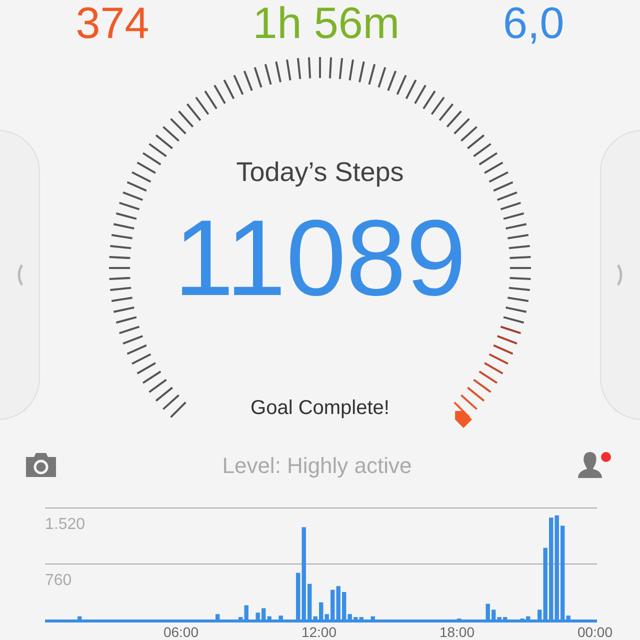 Image resolution: width=640 pixels, height=640 pixels. Describe the element at coordinates (319, 632) in the screenshot. I see `x-axis-label: 12:00` at that location.